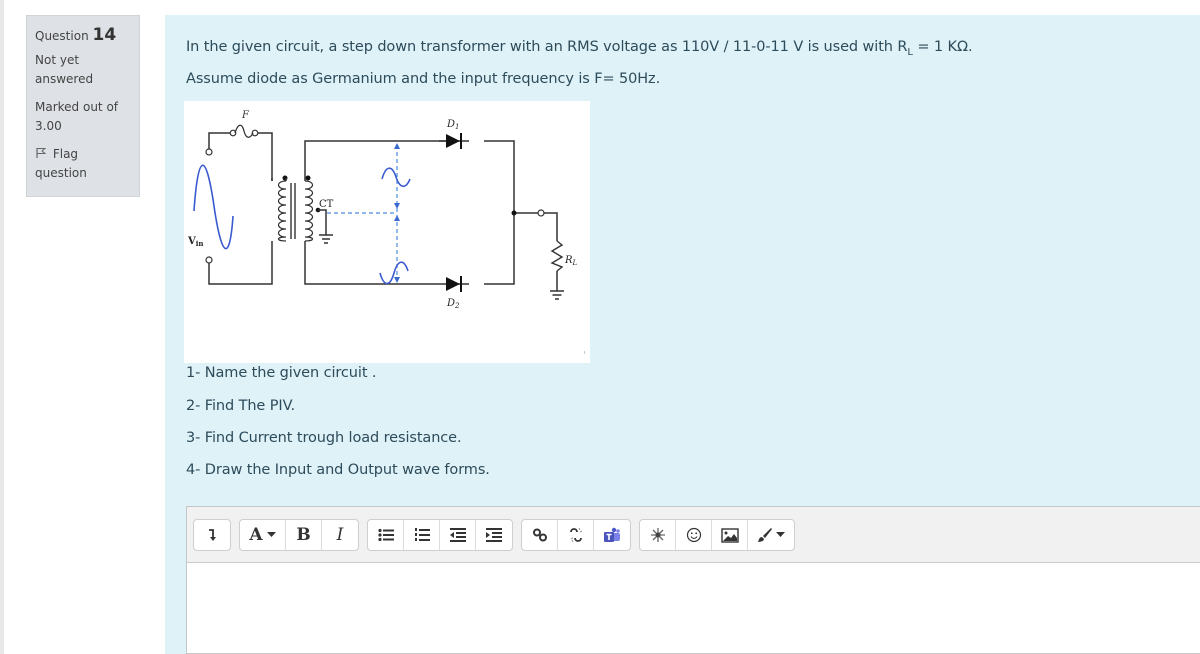  Describe the element at coordinates (57, 60) in the screenshot. I see `state-text: Not yet` at that location.